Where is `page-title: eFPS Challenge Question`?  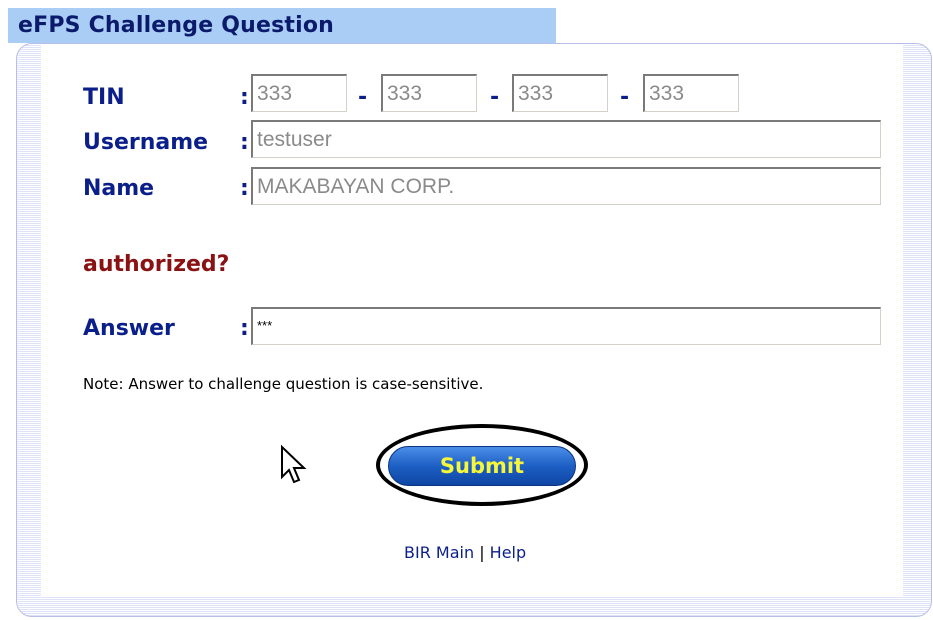
page-title: eFPS Challenge Question is located at coordinates (176, 25).